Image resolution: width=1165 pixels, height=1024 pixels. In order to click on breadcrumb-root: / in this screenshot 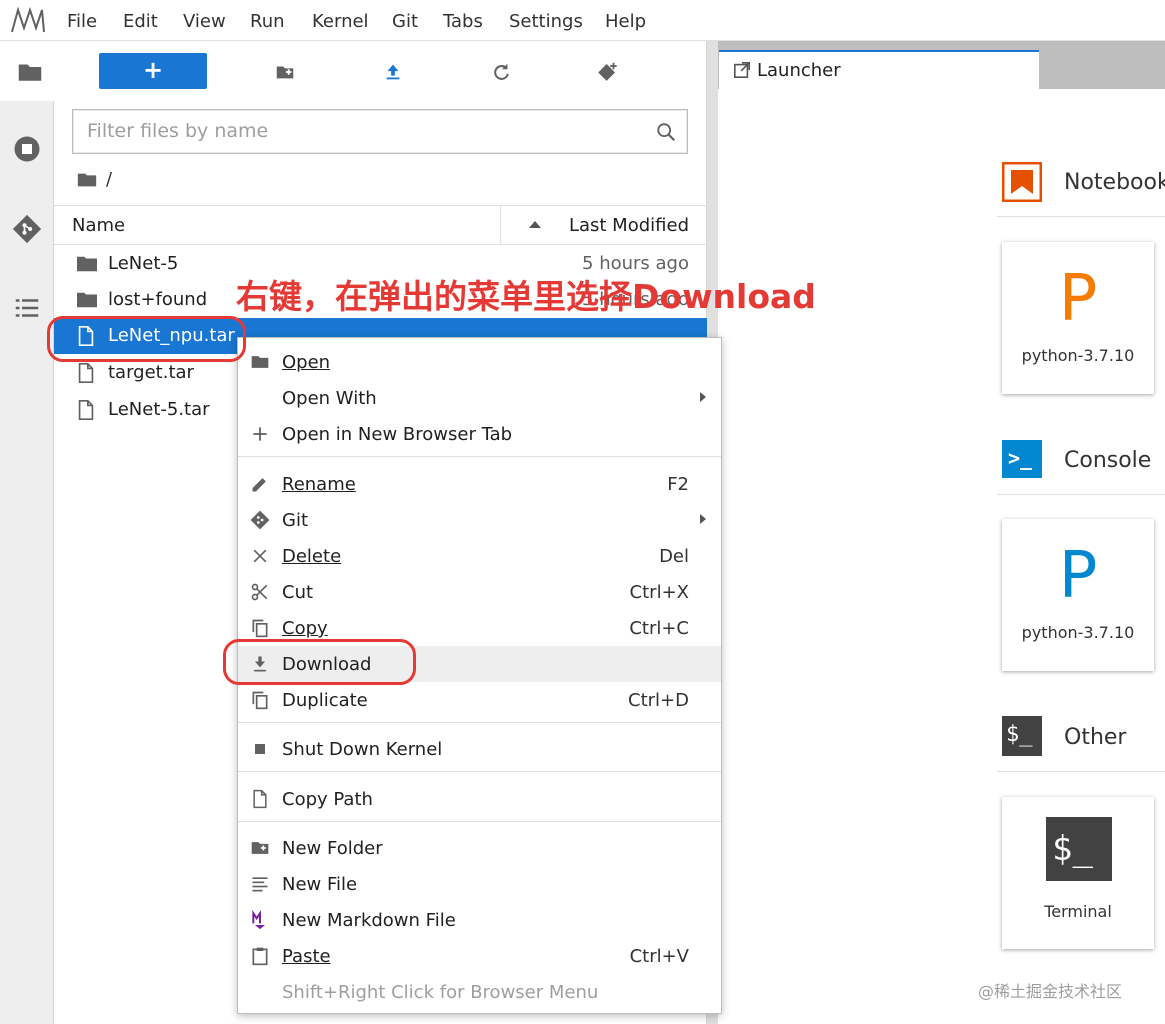, I will do `click(109, 179)`.